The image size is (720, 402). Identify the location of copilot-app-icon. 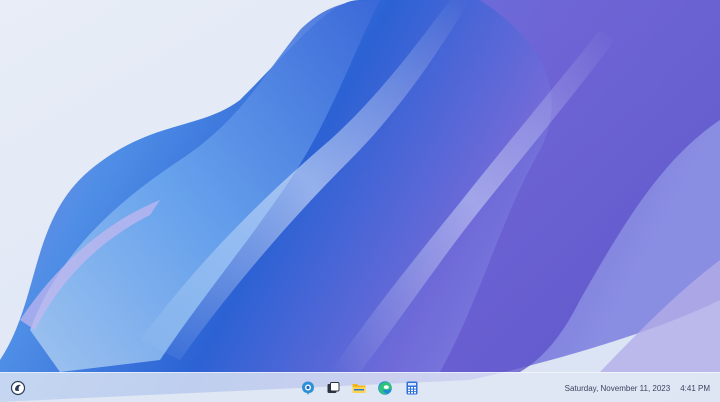
(308, 388).